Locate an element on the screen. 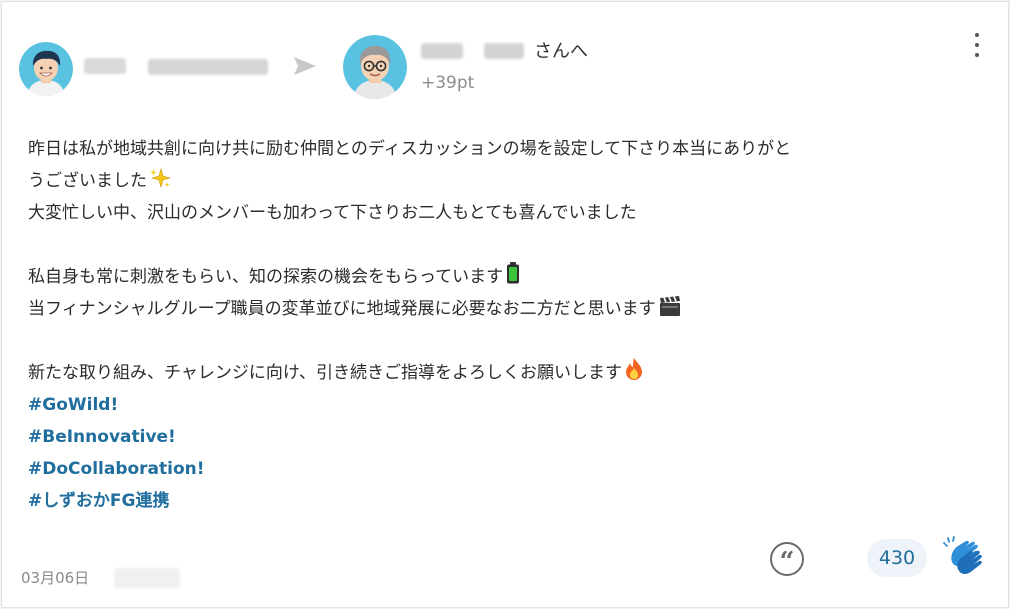  recipient-avatar is located at coordinates (375, 67).